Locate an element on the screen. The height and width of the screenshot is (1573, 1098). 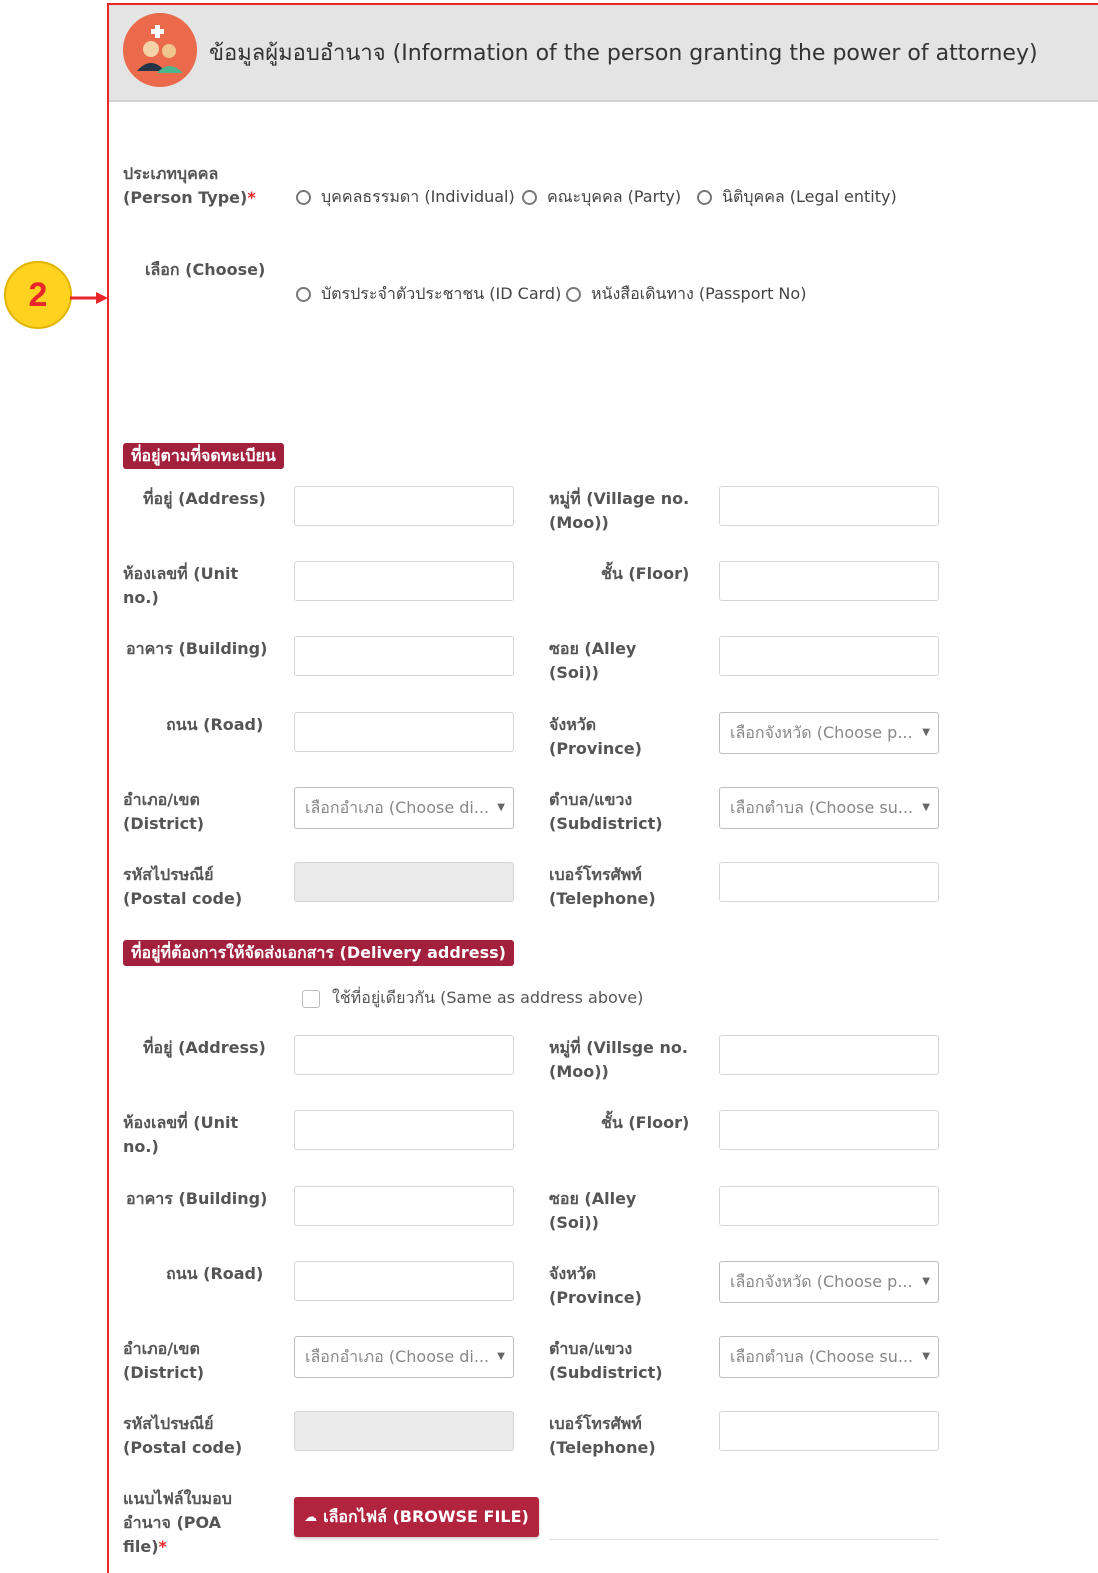
radio-individual: บุคคลธรรมดา (Individual) is located at coordinates (405, 197).